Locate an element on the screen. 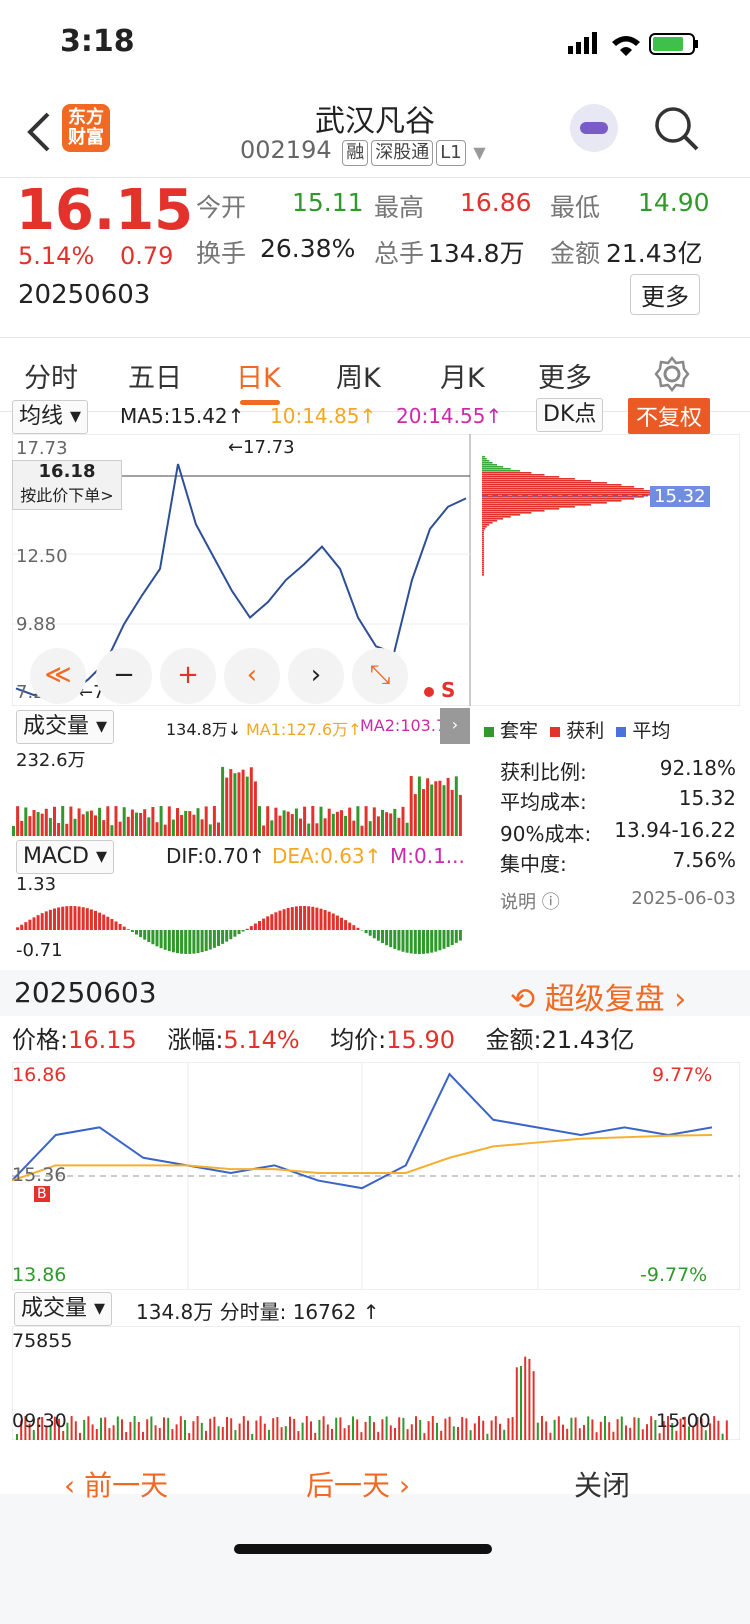  macd-select-label: MACD is located at coordinates (56, 856).